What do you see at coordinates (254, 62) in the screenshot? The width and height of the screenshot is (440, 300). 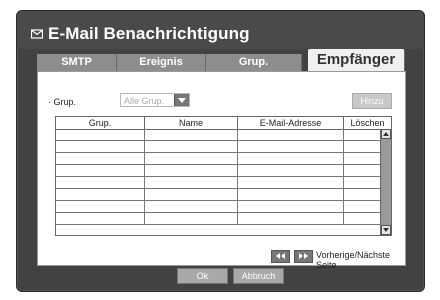 I see `tab-grup: Grup.` at bounding box center [254, 62].